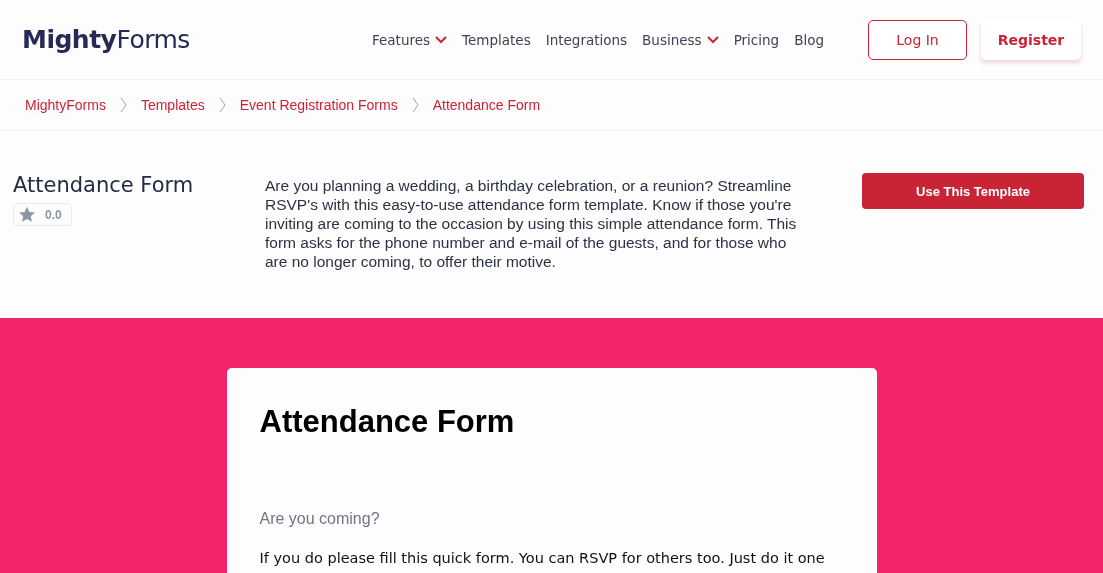 The width and height of the screenshot is (1103, 573). What do you see at coordinates (680, 39) in the screenshot?
I see `nav-link: Business` at bounding box center [680, 39].